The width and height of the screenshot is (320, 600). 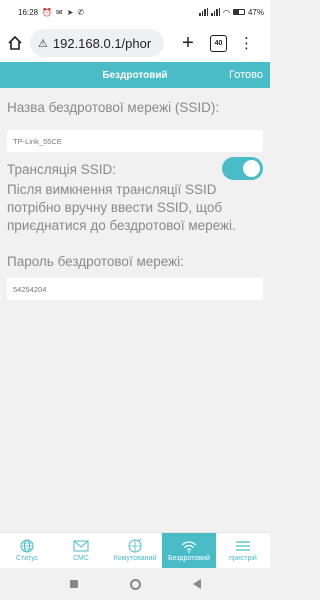 I want to click on wechat-icon: ✉, so click(x=59, y=12).